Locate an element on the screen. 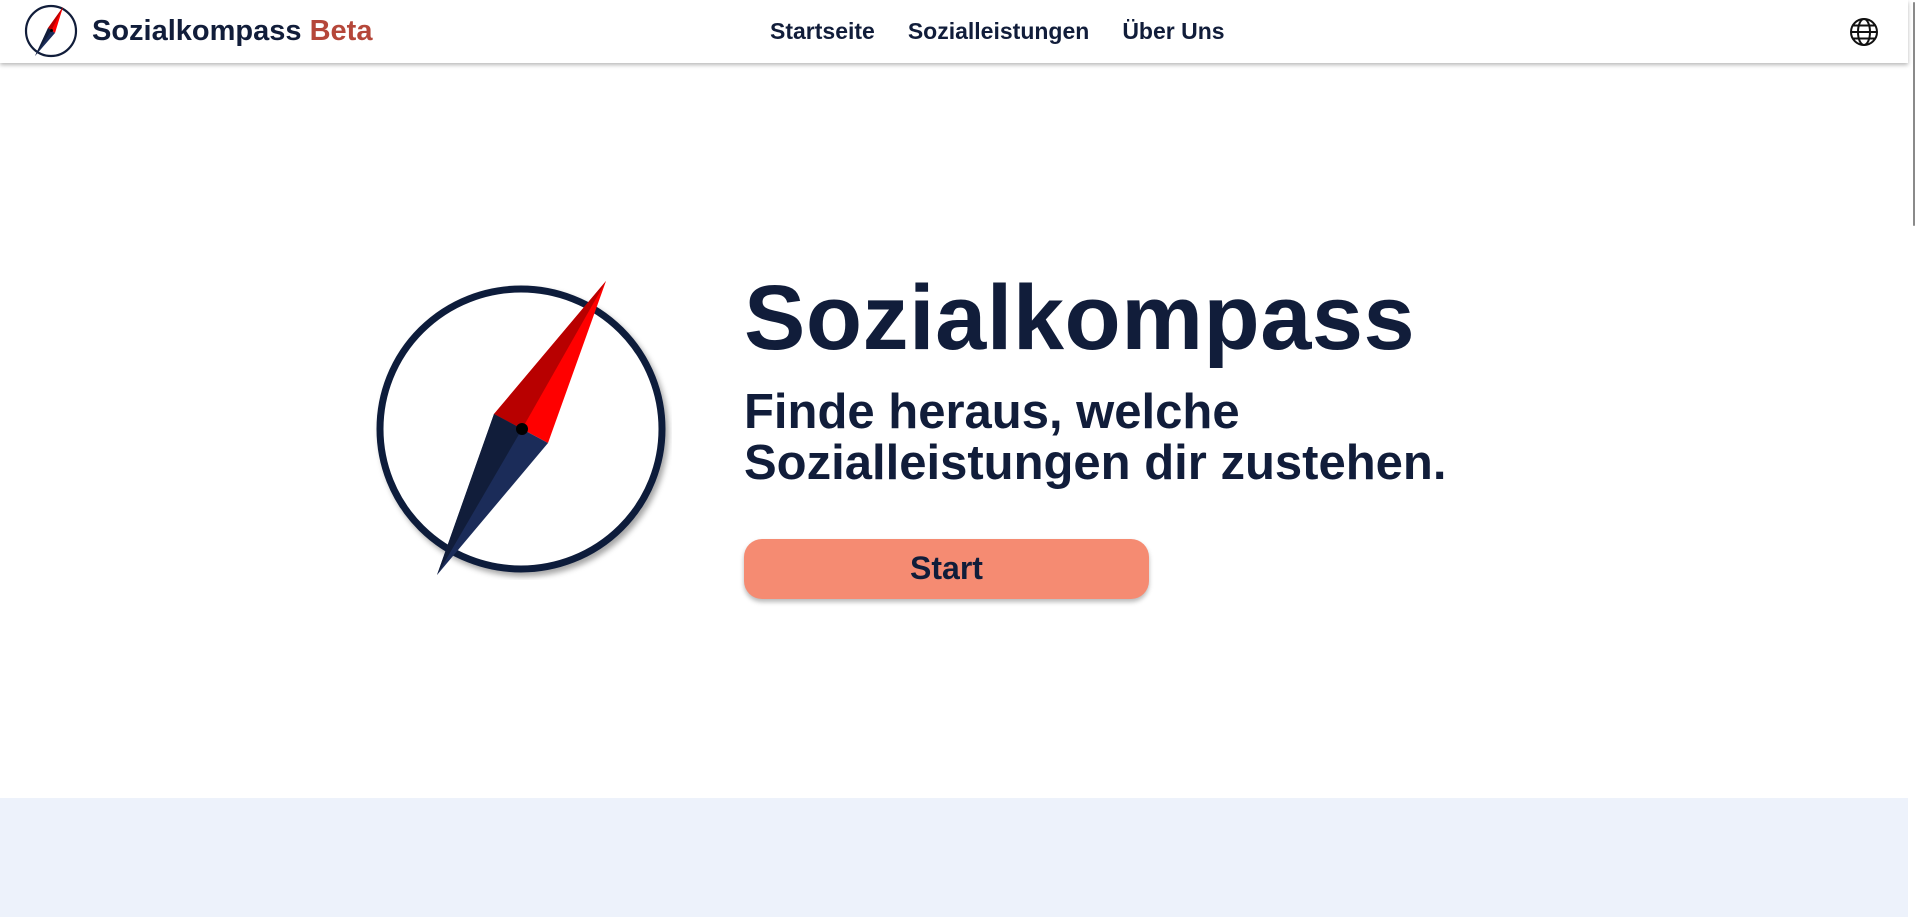 The width and height of the screenshot is (1920, 917). vertical-scrollbar is located at coordinates (1914, 458).